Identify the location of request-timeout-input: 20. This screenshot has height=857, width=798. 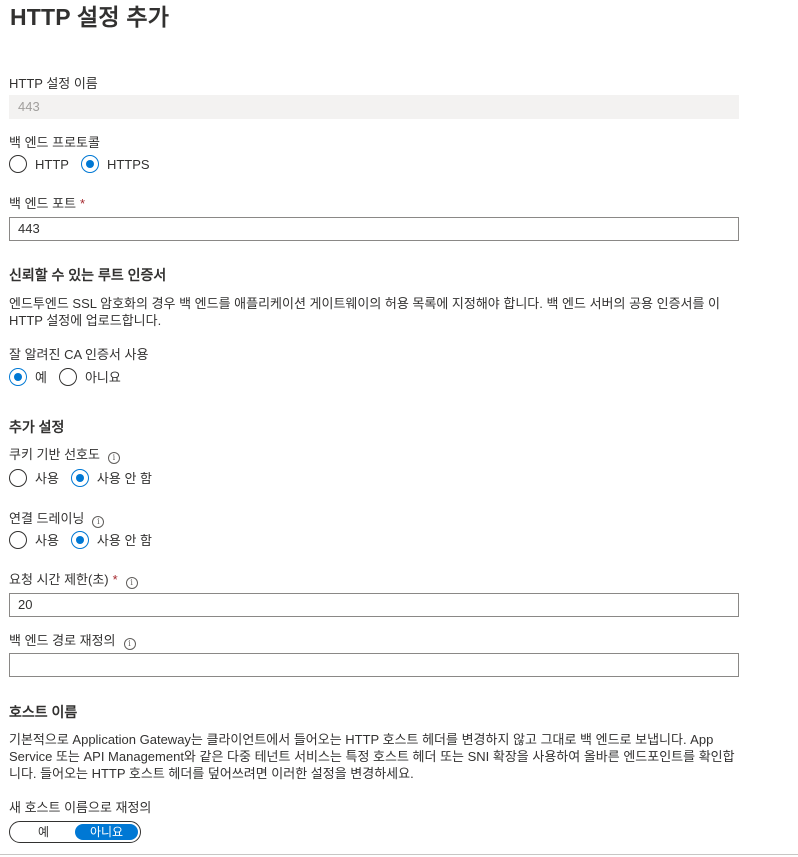
(374, 605).